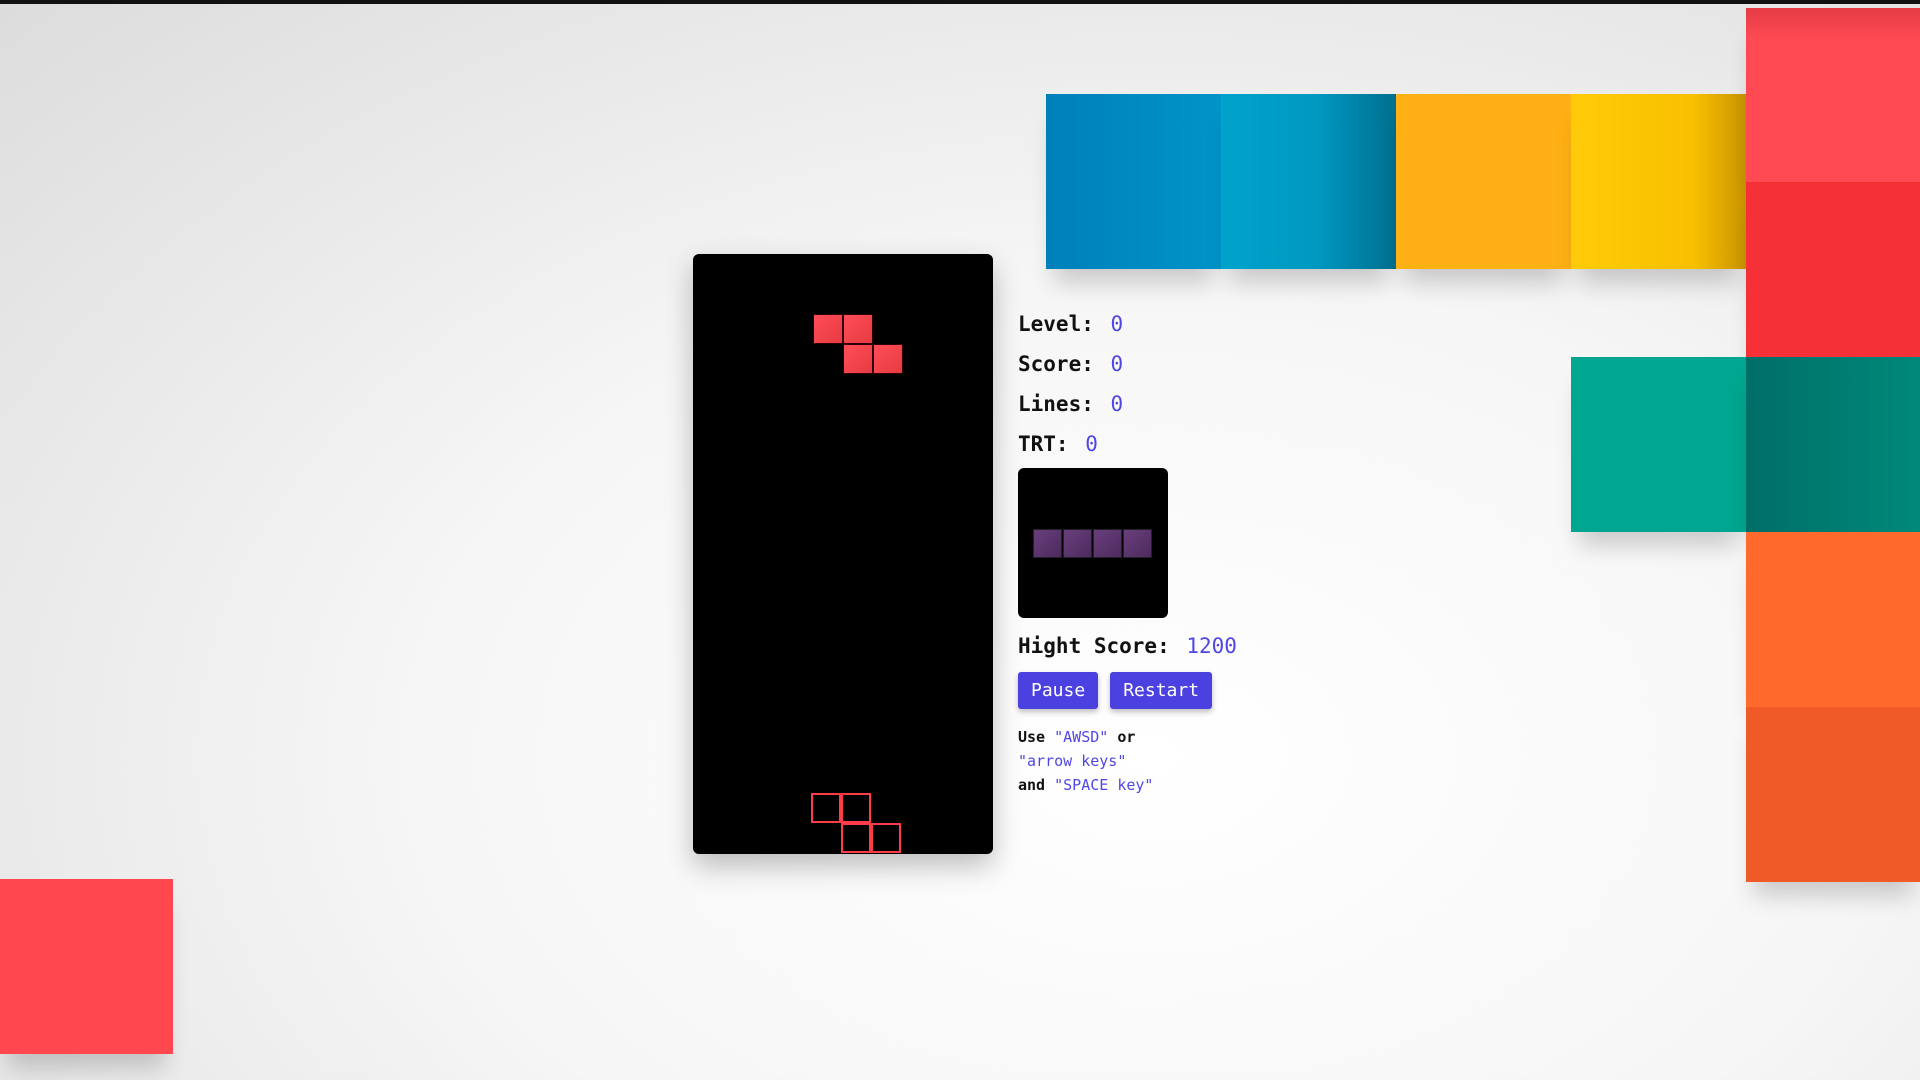 The width and height of the screenshot is (1920, 1080). I want to click on high-score-stat: Hight Score: 1200, so click(1168, 646).